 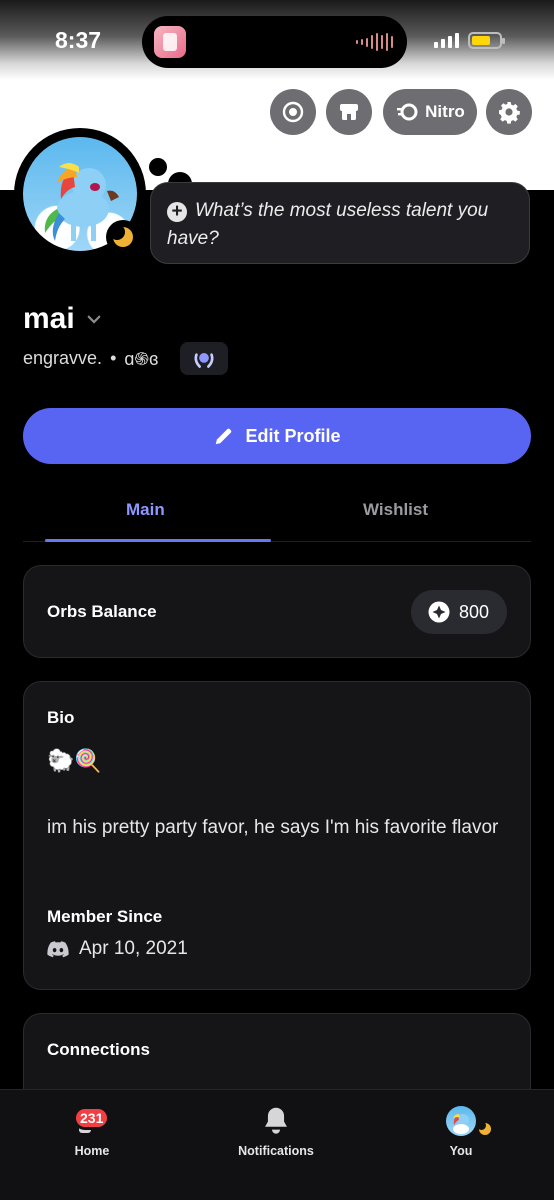 I want to click on nav-you-label: You, so click(x=461, y=1151).